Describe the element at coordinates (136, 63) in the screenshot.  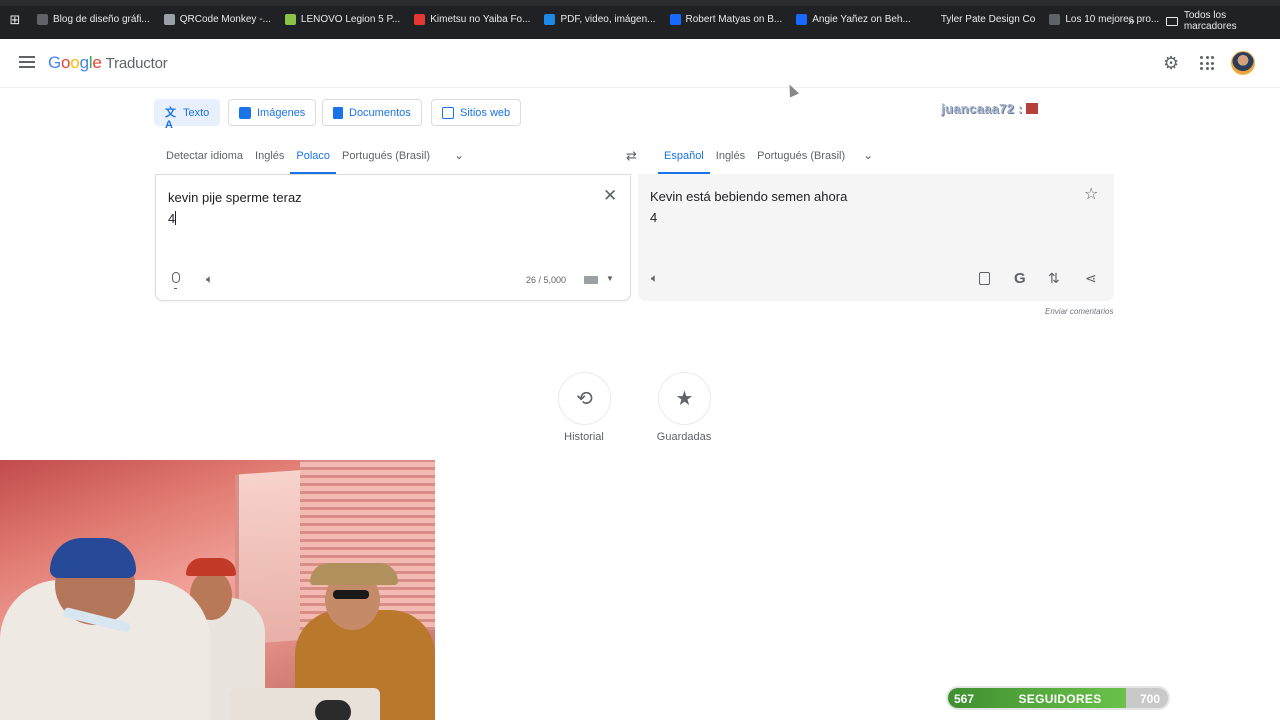
I see `product-name: Traductor` at that location.